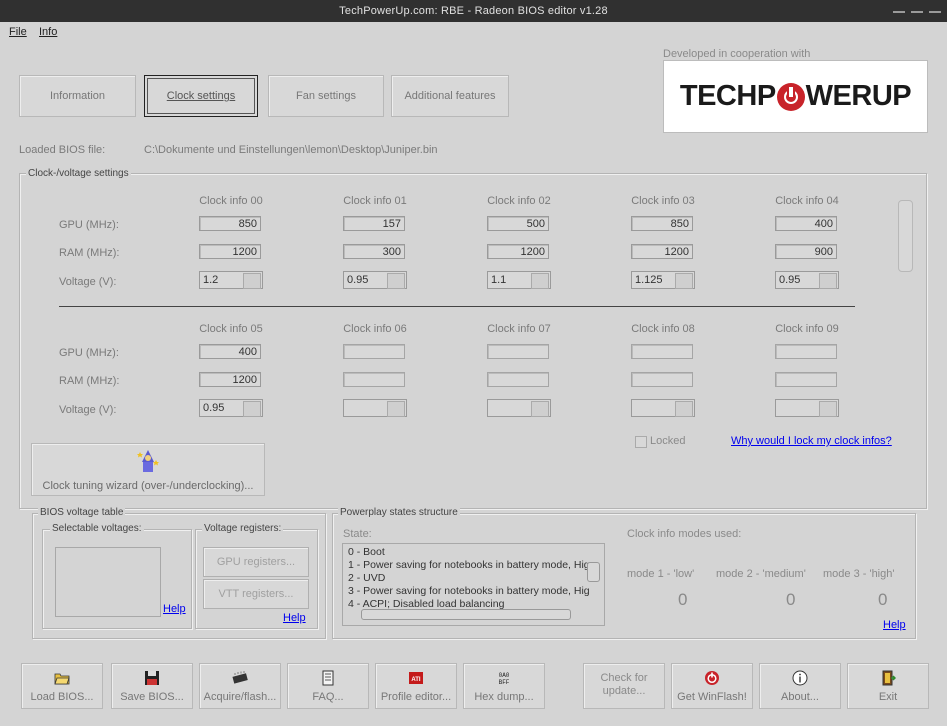 The image size is (947, 726). Describe the element at coordinates (712, 686) in the screenshot. I see `get-winflash-button: Get WinFlash!` at that location.